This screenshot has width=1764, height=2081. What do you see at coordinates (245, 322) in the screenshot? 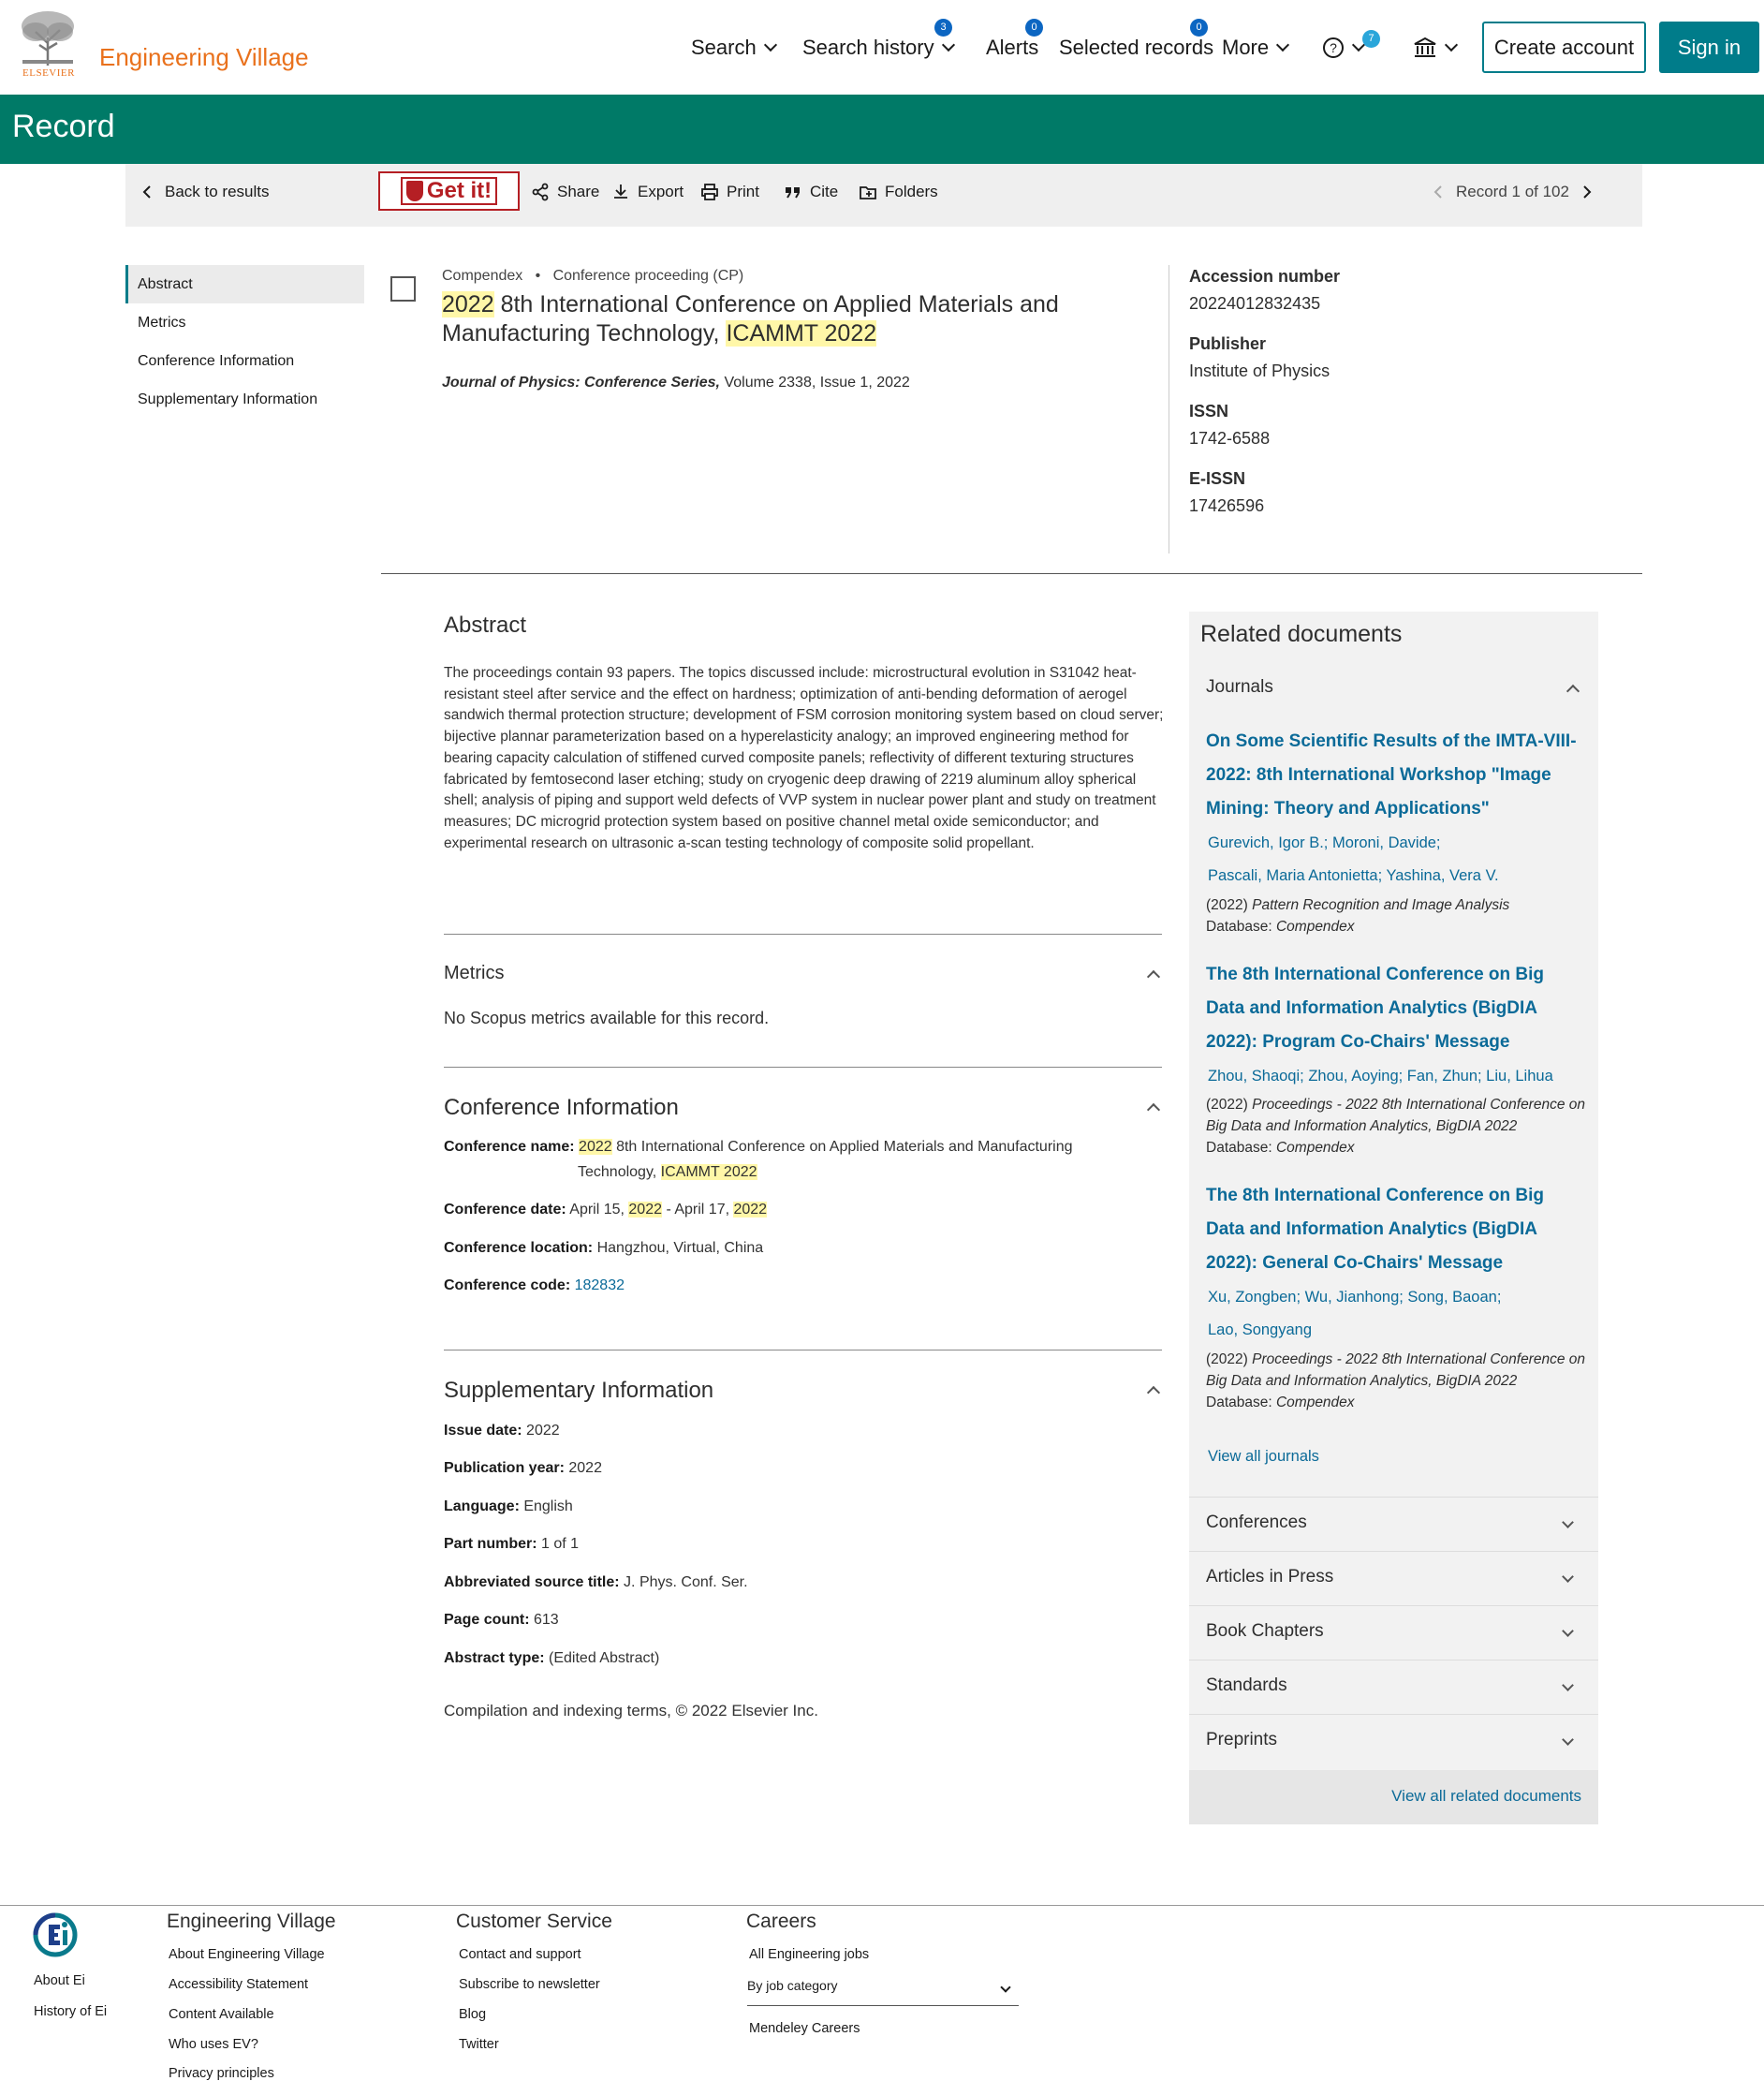
I see `section-nav-metrics: Metrics` at bounding box center [245, 322].